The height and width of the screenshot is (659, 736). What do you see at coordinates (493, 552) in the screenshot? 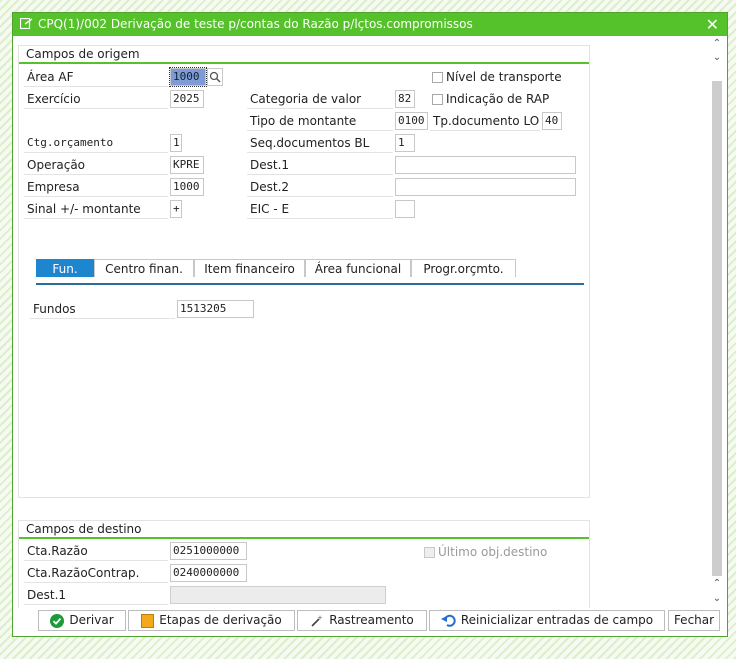
I see `ultimo-obj-label: Último obj.destino` at bounding box center [493, 552].